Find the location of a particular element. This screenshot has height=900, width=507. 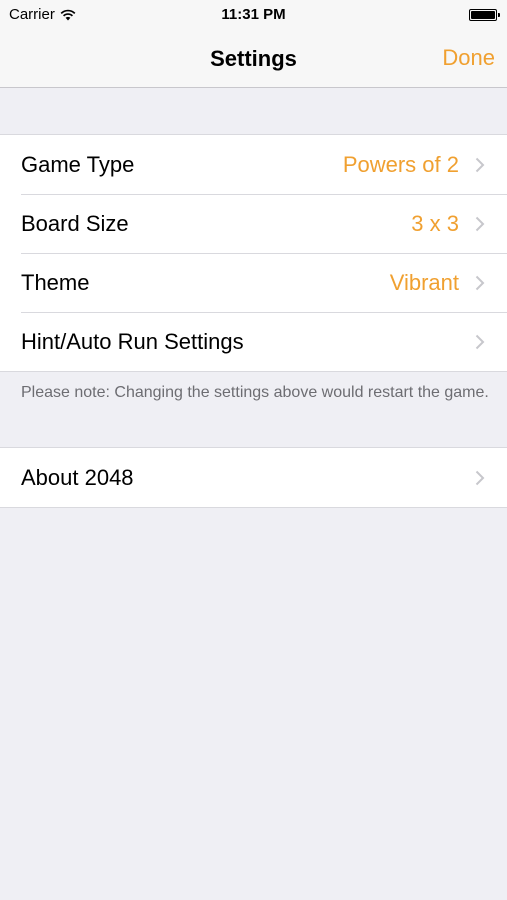

done-button: Done is located at coordinates (468, 58).